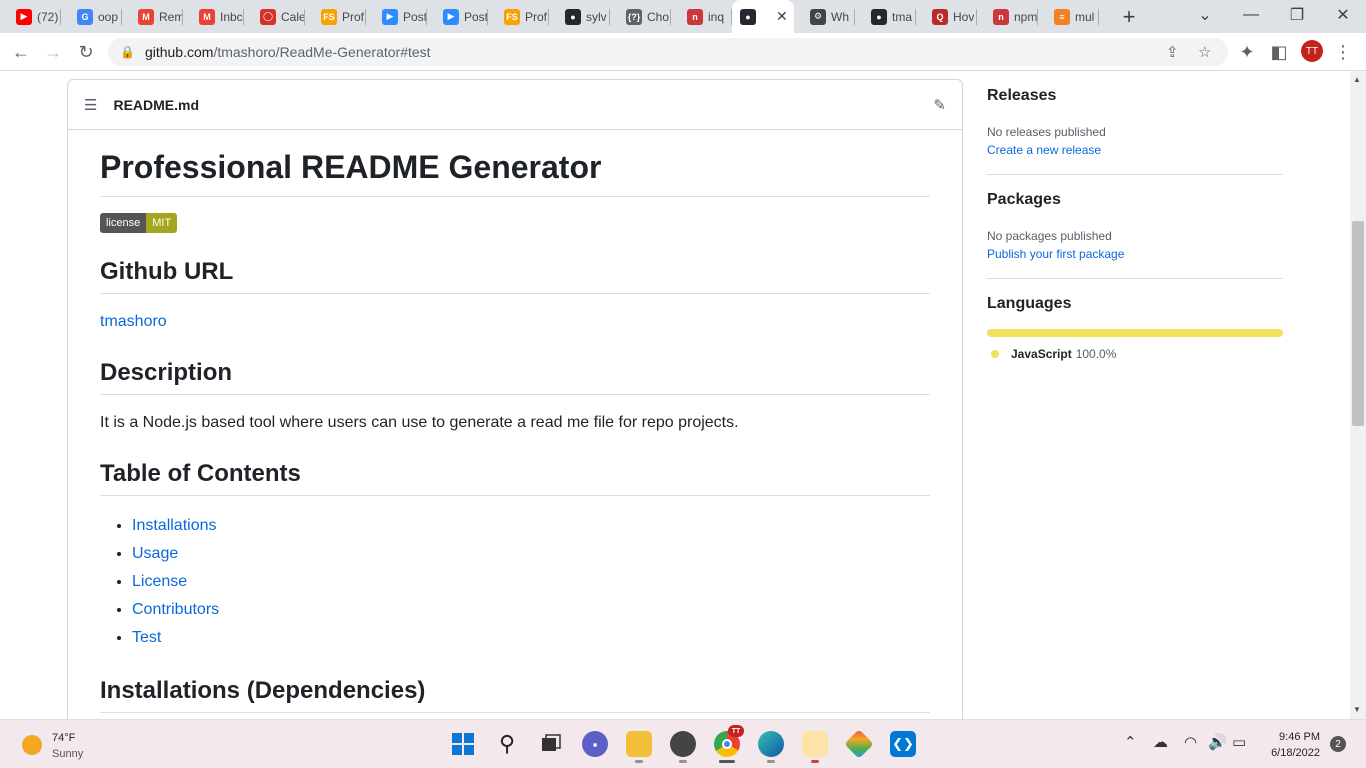 Image resolution: width=1366 pixels, height=768 pixels. Describe the element at coordinates (146, 16) in the screenshot. I see `gmail-icon: M` at that location.